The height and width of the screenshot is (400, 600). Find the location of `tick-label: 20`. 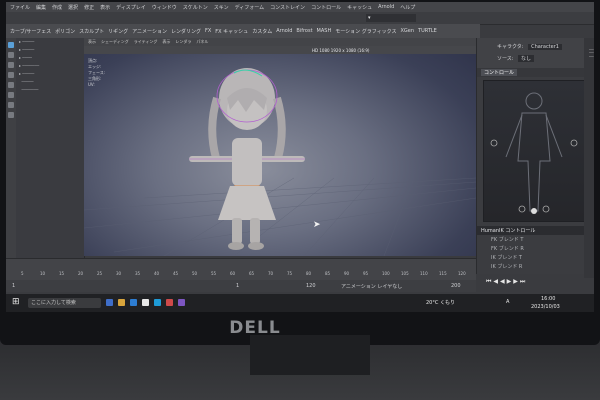

tick-label: 20 is located at coordinates (81, 273).